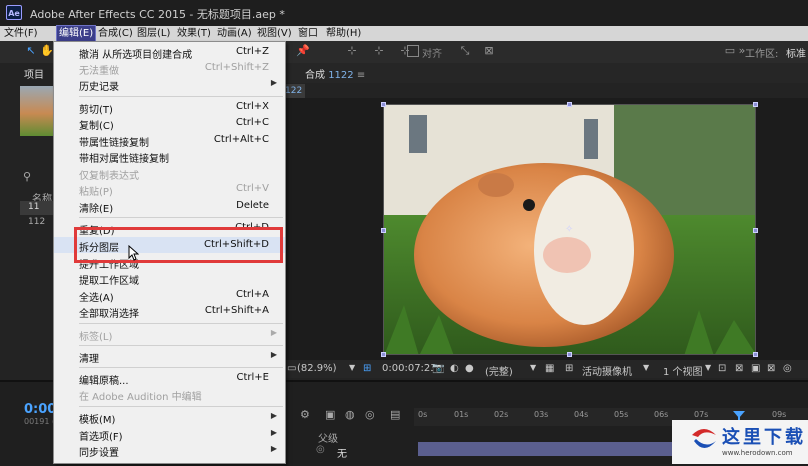 This screenshot has height=466, width=808. I want to click on pixel-aspect-icon: ⊡, so click(722, 368).